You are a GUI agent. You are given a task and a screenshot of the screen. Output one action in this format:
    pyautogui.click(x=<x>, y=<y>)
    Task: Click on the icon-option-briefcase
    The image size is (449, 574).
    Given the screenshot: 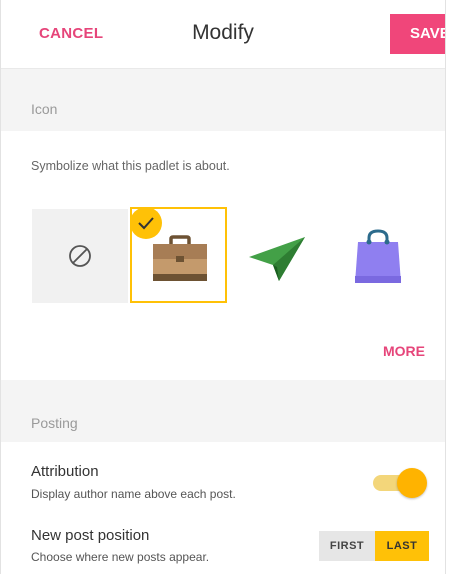 What is the action you would take?
    pyautogui.click(x=178, y=255)
    